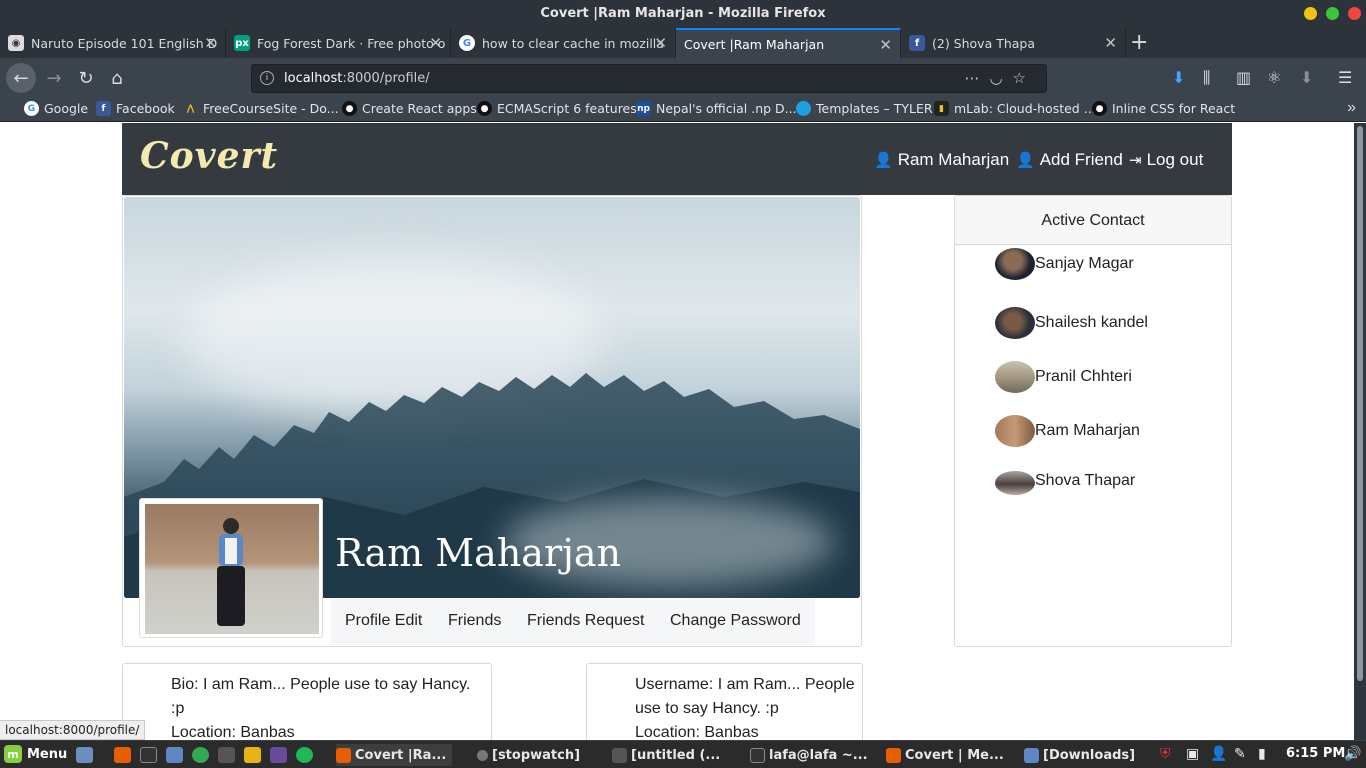 The image size is (1366, 768). I want to click on site-info-icon: i, so click(267, 78).